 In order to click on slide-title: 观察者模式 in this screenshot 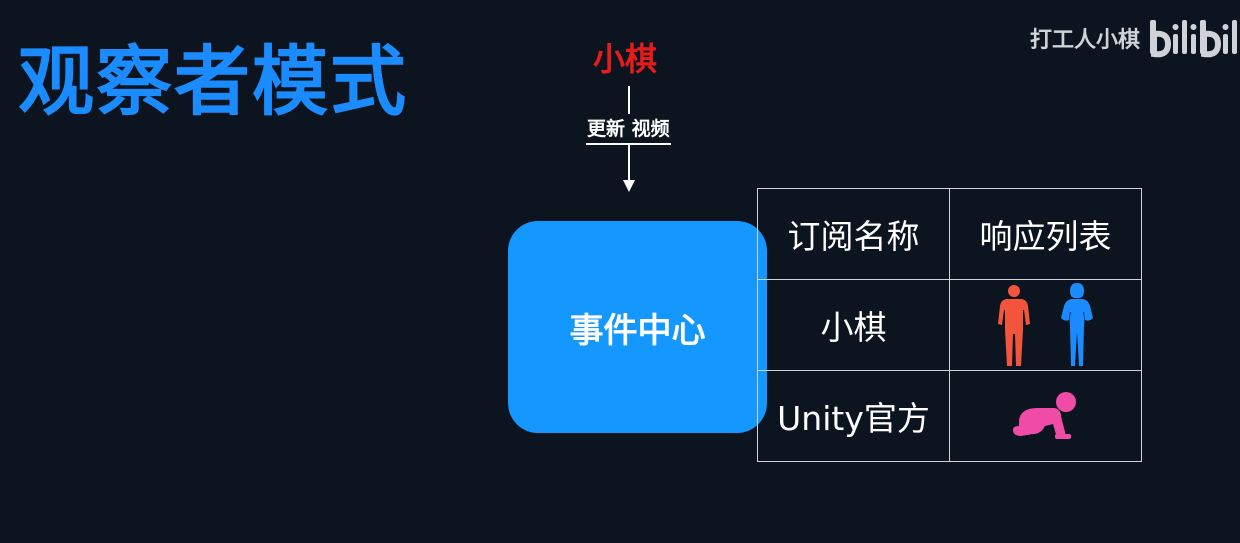, I will do `click(213, 81)`.